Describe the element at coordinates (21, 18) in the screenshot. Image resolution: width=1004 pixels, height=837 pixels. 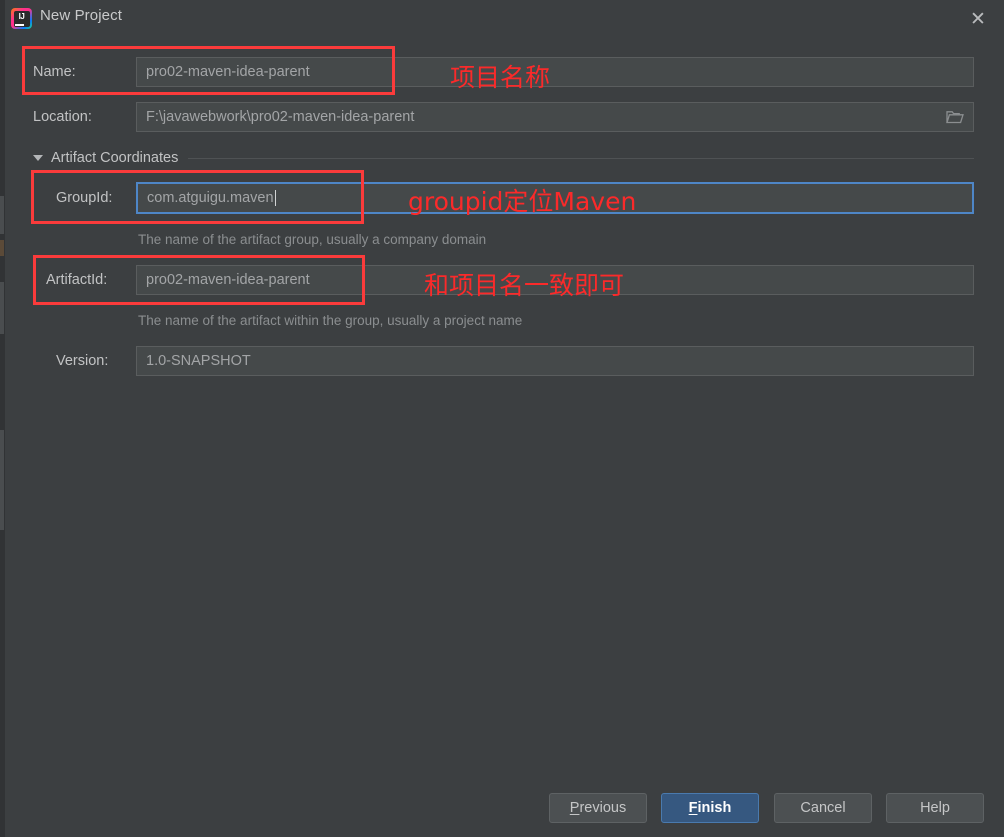
I see `intellij-idea-logo-icon: IJ` at that location.